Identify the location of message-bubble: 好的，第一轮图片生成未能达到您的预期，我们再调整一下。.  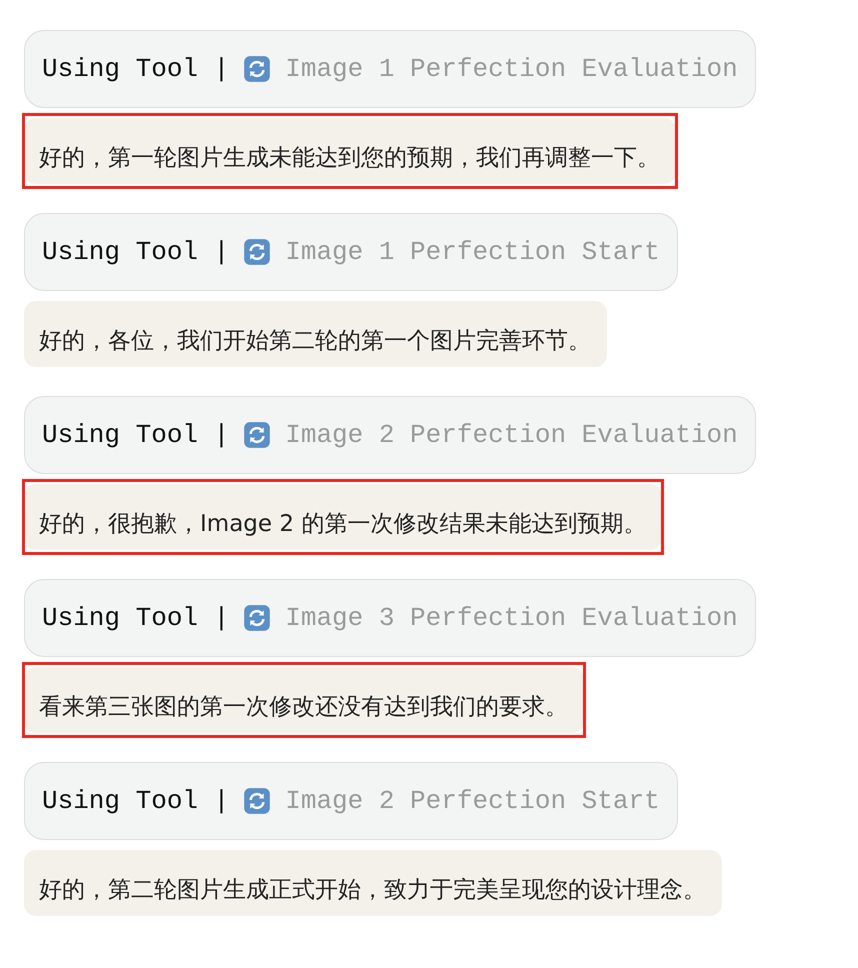
(350, 151).